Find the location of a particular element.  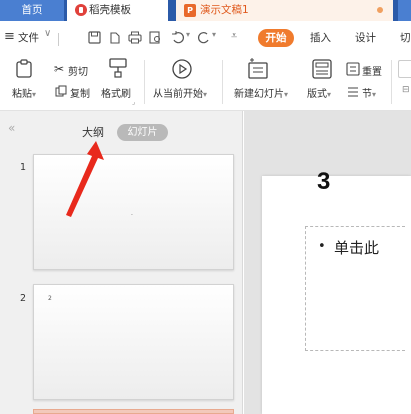

tab-template-label: 稻壳模板 is located at coordinates (110, 10).